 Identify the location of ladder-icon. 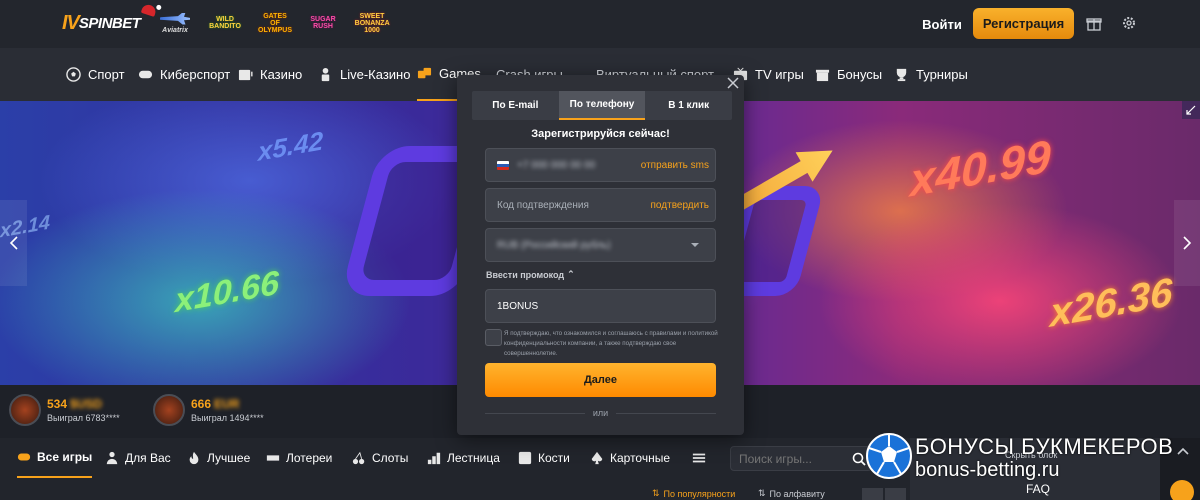
(434, 458).